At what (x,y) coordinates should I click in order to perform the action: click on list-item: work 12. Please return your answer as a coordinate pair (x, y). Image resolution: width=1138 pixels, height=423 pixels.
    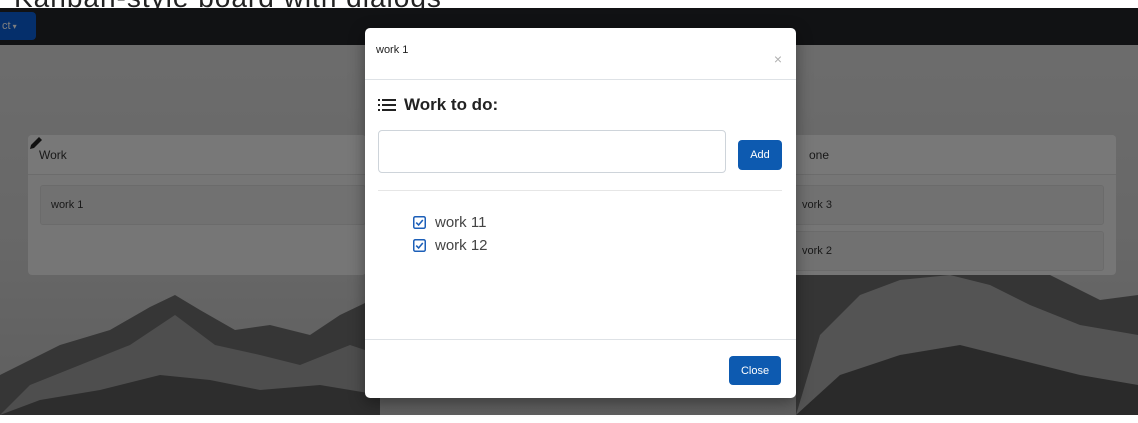
    Looking at the image, I should click on (450, 245).